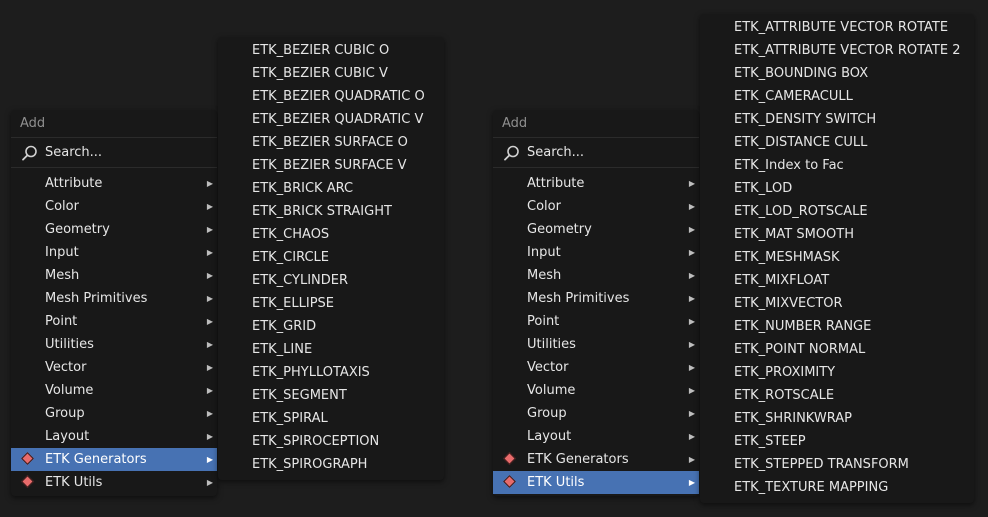 Image resolution: width=988 pixels, height=517 pixels. What do you see at coordinates (837, 395) in the screenshot?
I see `submenu-item: ETK_ROTSCALE` at bounding box center [837, 395].